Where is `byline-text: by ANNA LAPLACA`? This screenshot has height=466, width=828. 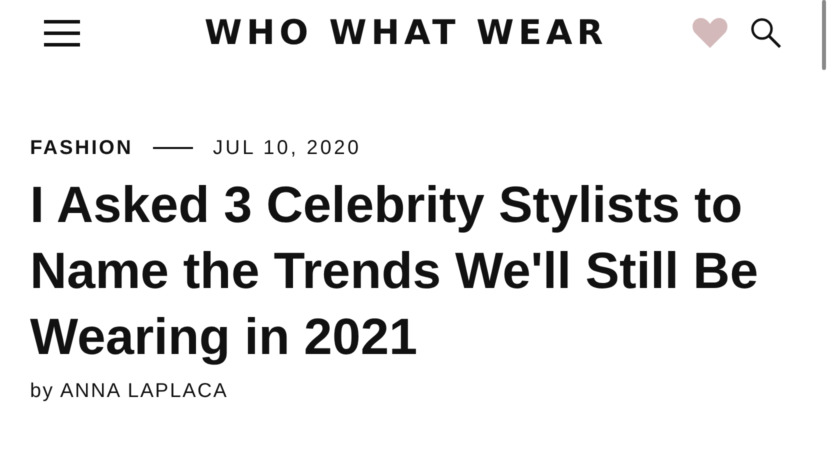 byline-text: by ANNA LAPLACA is located at coordinates (130, 391).